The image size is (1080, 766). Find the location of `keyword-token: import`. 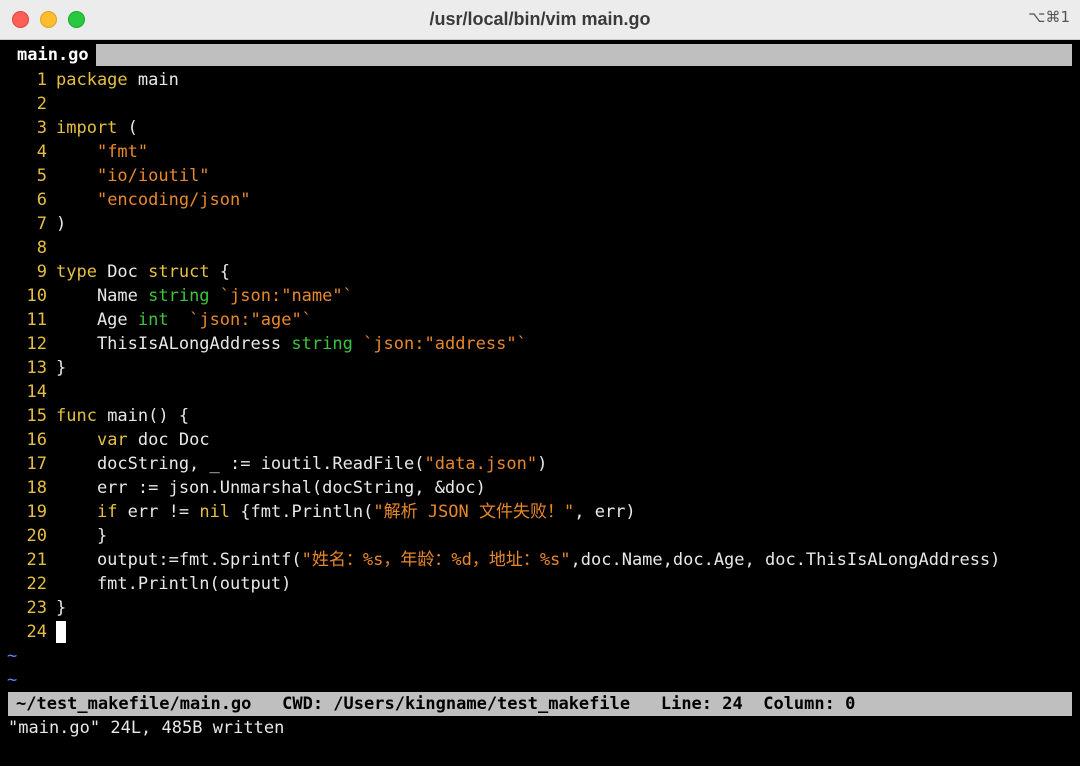

keyword-token: import is located at coordinates (87, 128).